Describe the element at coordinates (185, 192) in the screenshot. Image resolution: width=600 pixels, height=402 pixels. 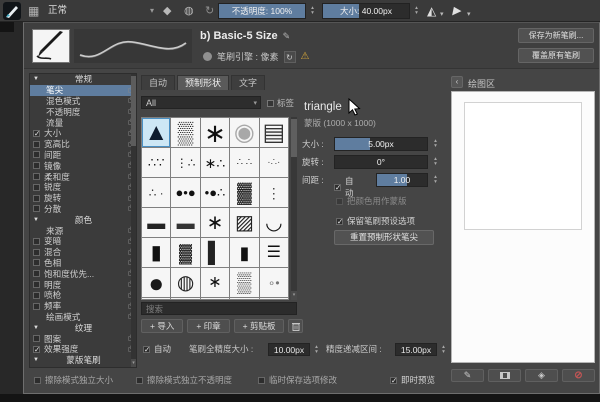
I see `brush-tip-cell: ●•●` at that location.